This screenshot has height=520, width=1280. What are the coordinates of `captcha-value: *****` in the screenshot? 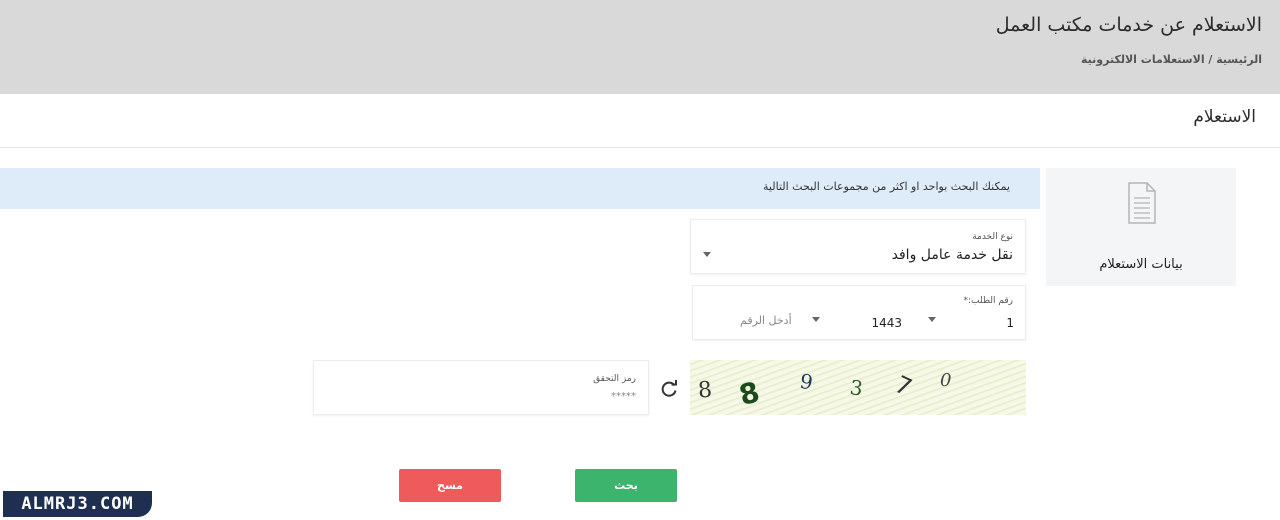 It's located at (623, 396).